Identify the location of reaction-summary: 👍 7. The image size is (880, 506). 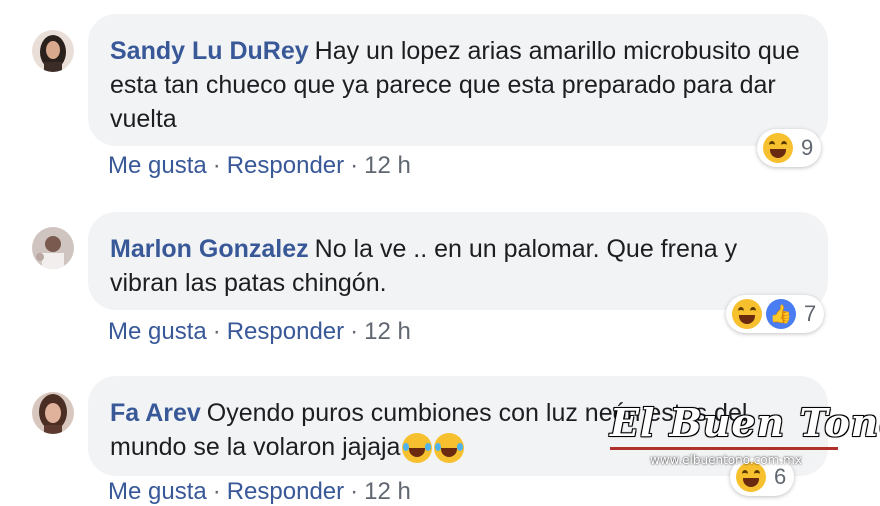
(775, 314).